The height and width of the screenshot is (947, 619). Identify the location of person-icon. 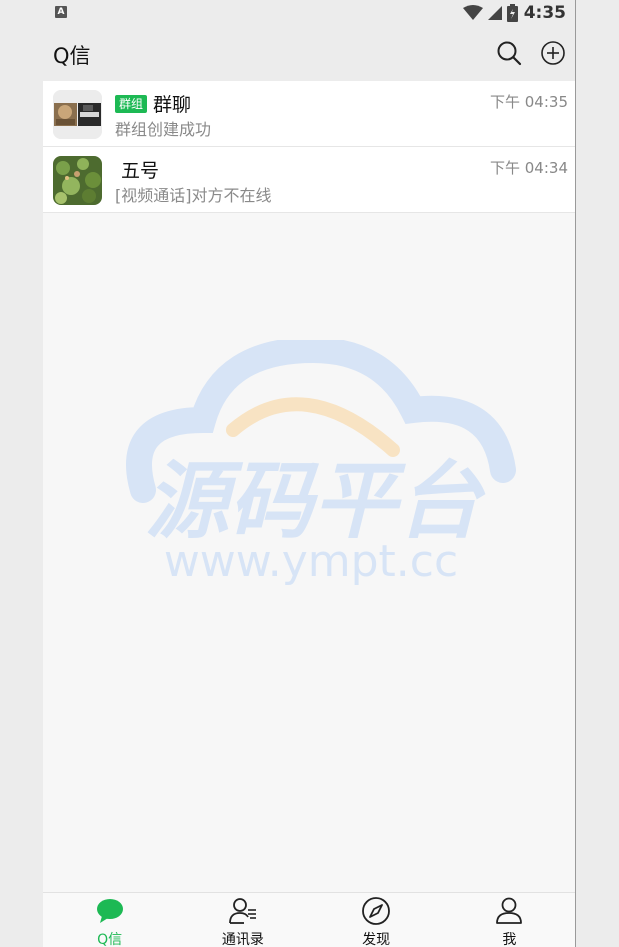
(509, 910).